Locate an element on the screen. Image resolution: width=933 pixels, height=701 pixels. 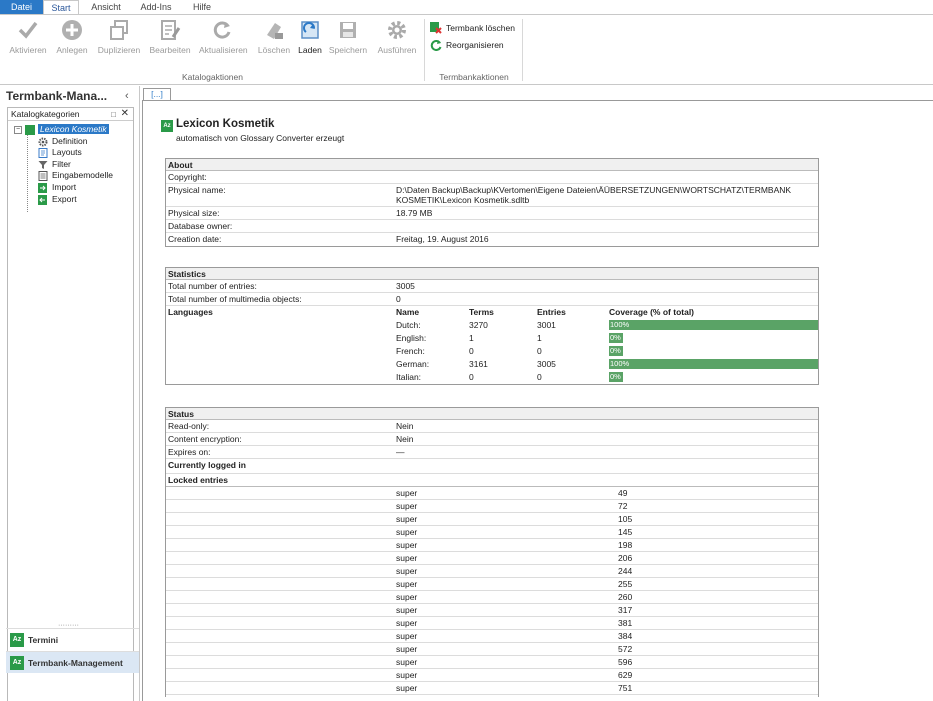
stat-row: Total number of entries: 3005 is located at coordinates (492, 286).